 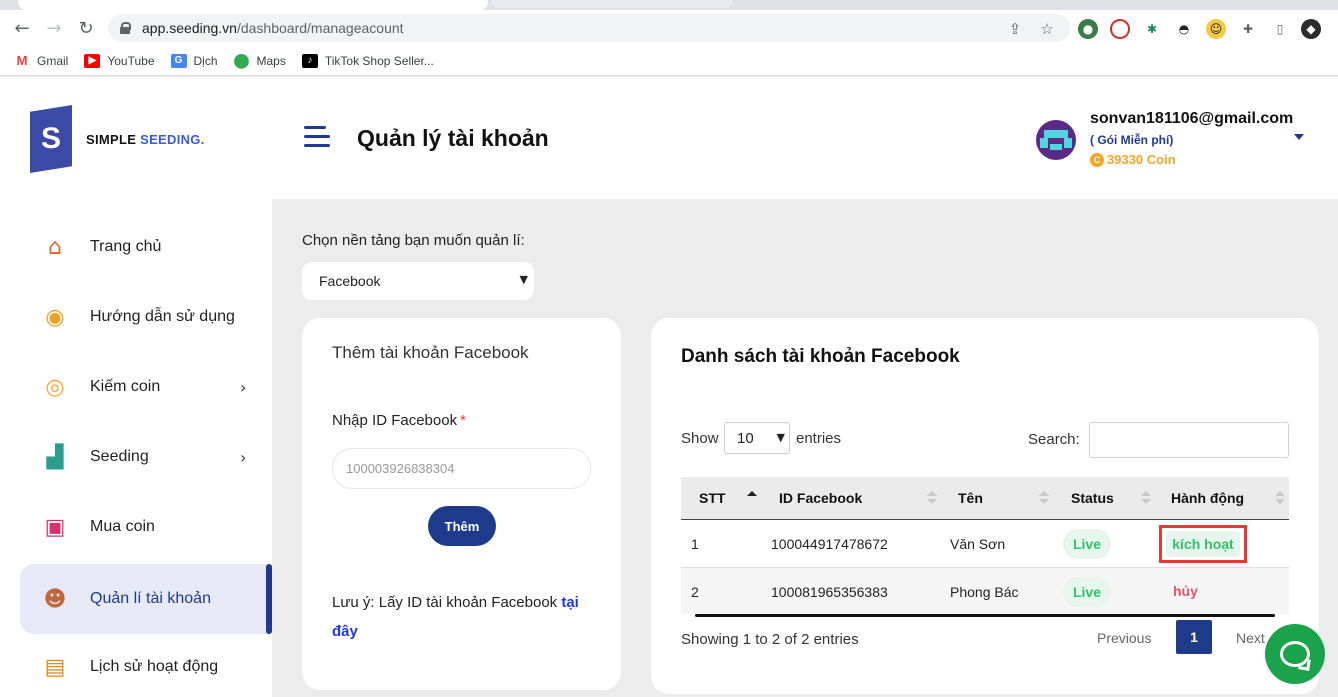 I want to click on logo-text-a: SIMPLE, so click(x=113, y=139).